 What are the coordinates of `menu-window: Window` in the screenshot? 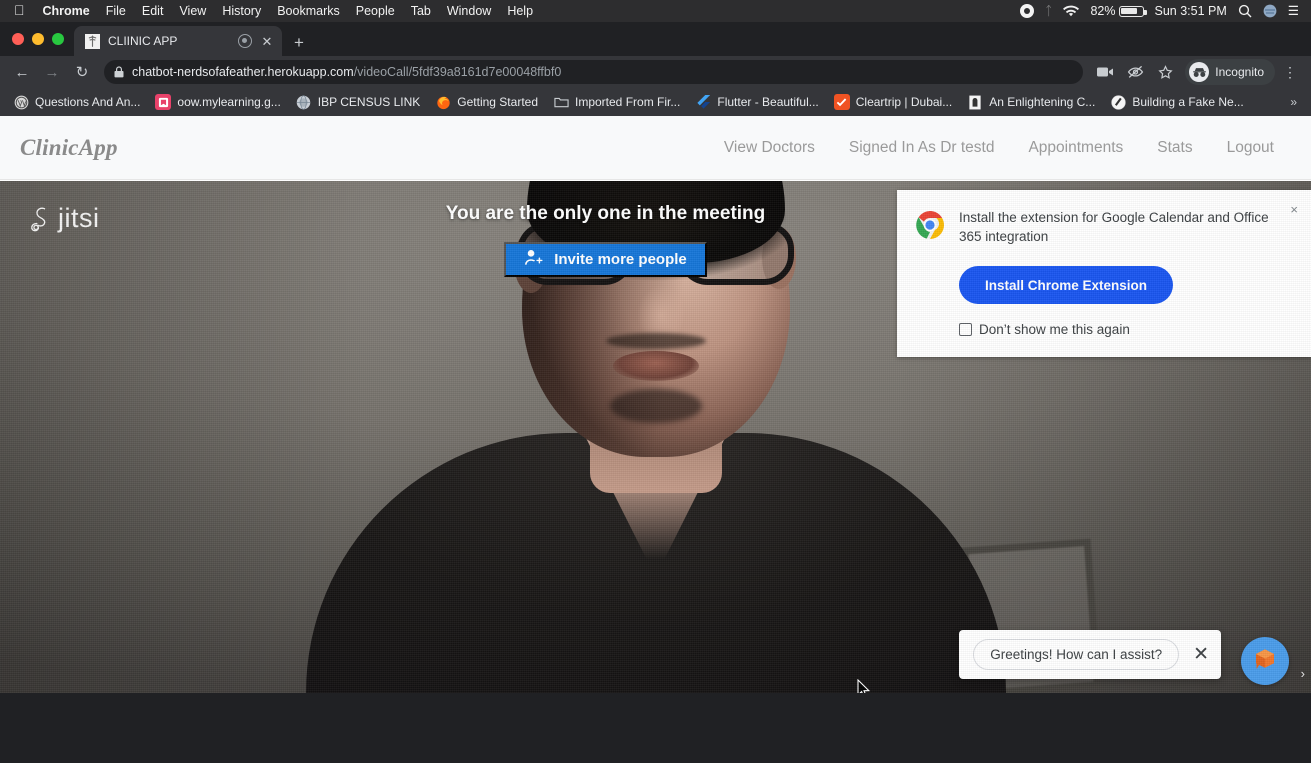 It's located at (469, 11).